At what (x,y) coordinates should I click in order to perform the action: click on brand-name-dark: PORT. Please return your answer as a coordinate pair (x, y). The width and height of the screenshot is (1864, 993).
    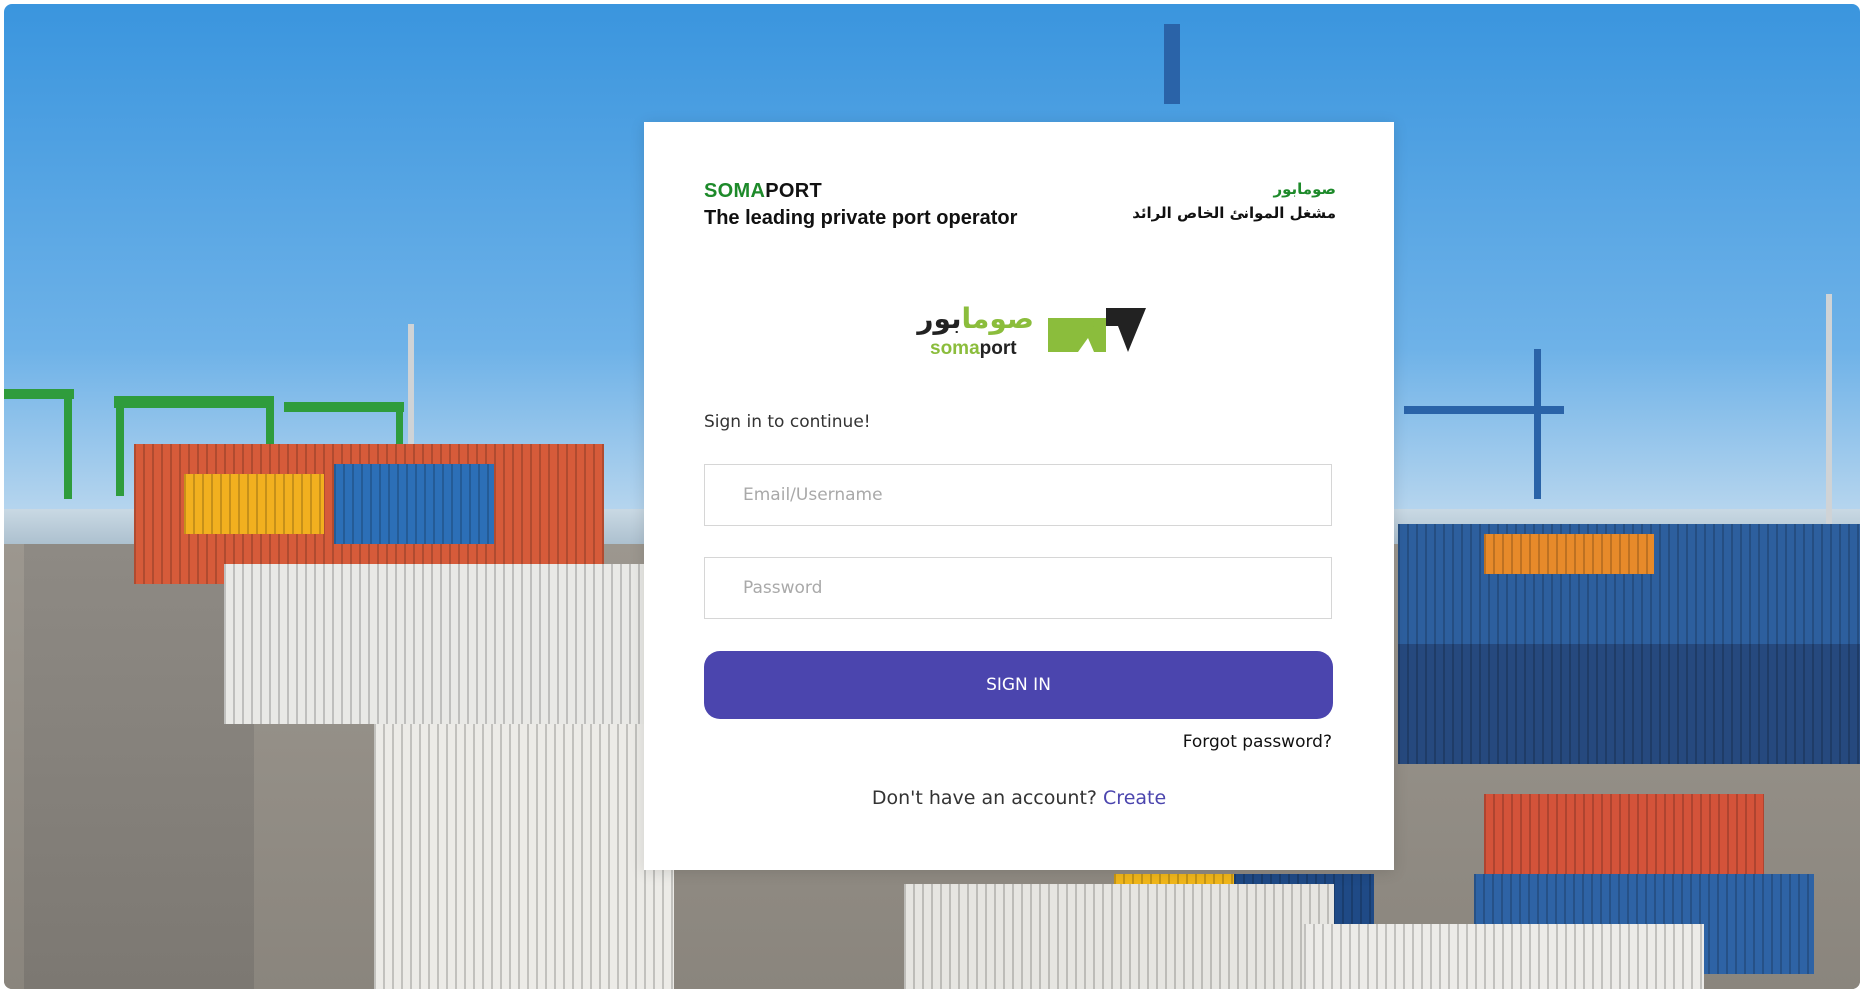
    Looking at the image, I should click on (793, 191).